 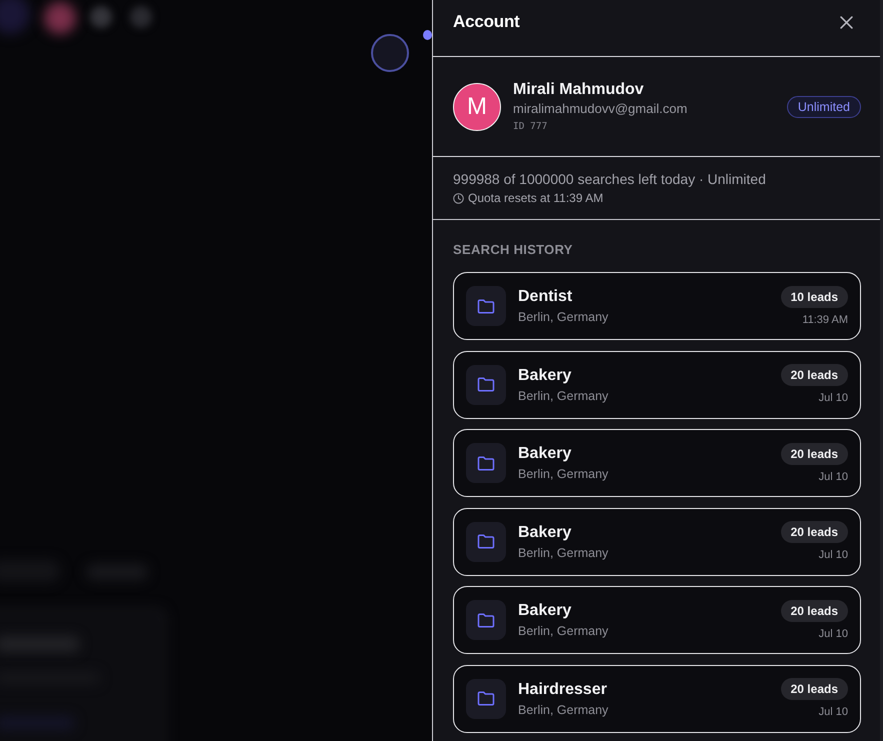 What do you see at coordinates (578, 90) in the screenshot?
I see `user-name: Mirali Mahmudov` at bounding box center [578, 90].